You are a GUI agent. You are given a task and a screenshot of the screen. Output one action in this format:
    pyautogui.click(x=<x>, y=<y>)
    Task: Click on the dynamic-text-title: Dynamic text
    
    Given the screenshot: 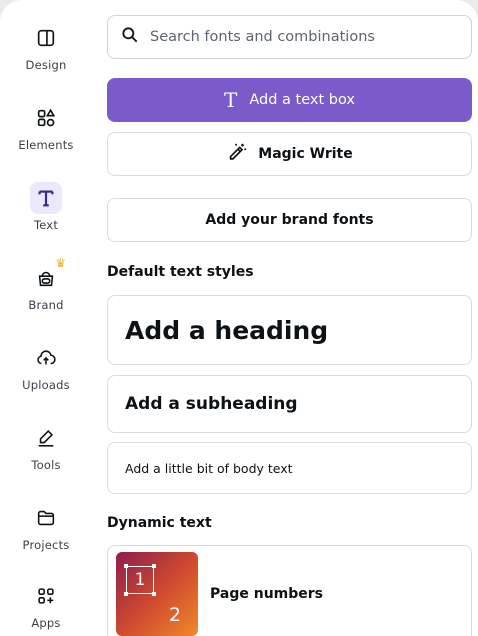 What is the action you would take?
    pyautogui.click(x=159, y=523)
    